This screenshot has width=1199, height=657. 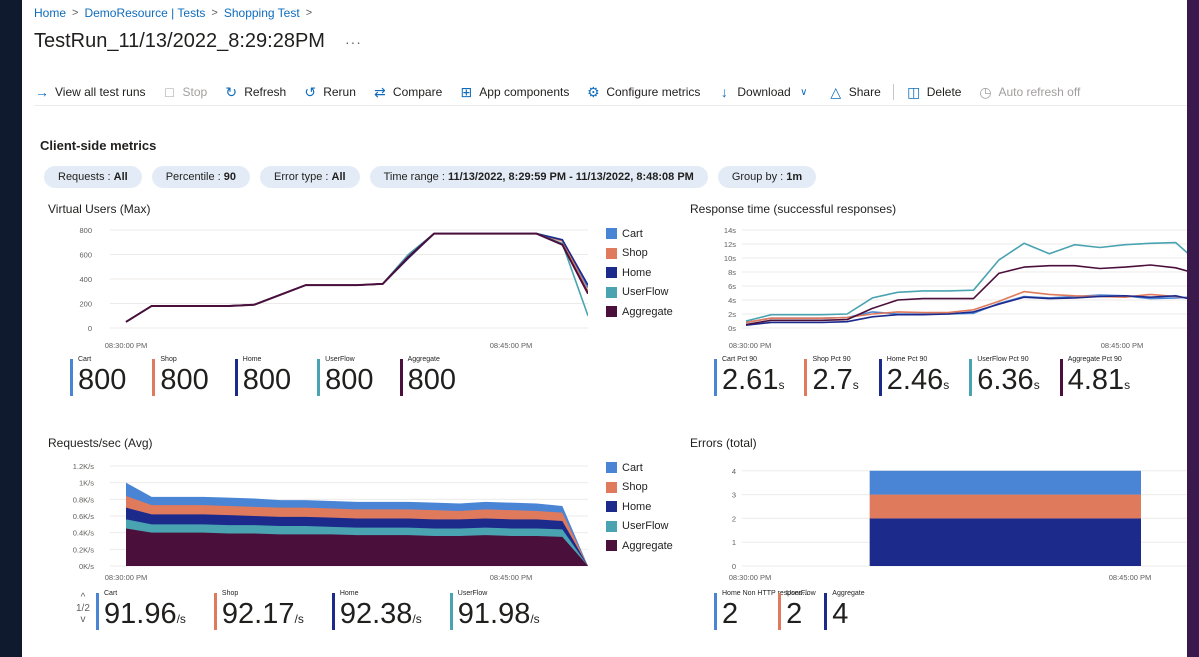 I want to click on y-tick-label: 1K/s, so click(x=86, y=483).